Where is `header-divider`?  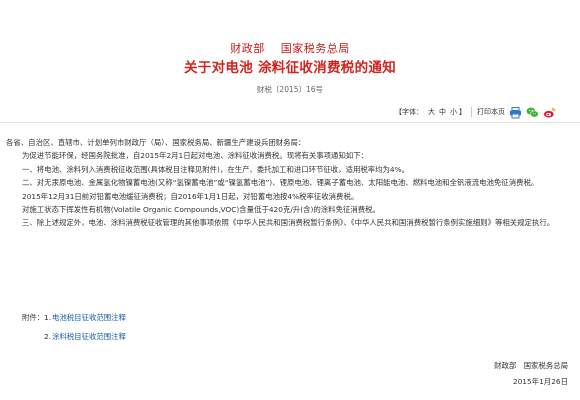 header-divider is located at coordinates (290, 122).